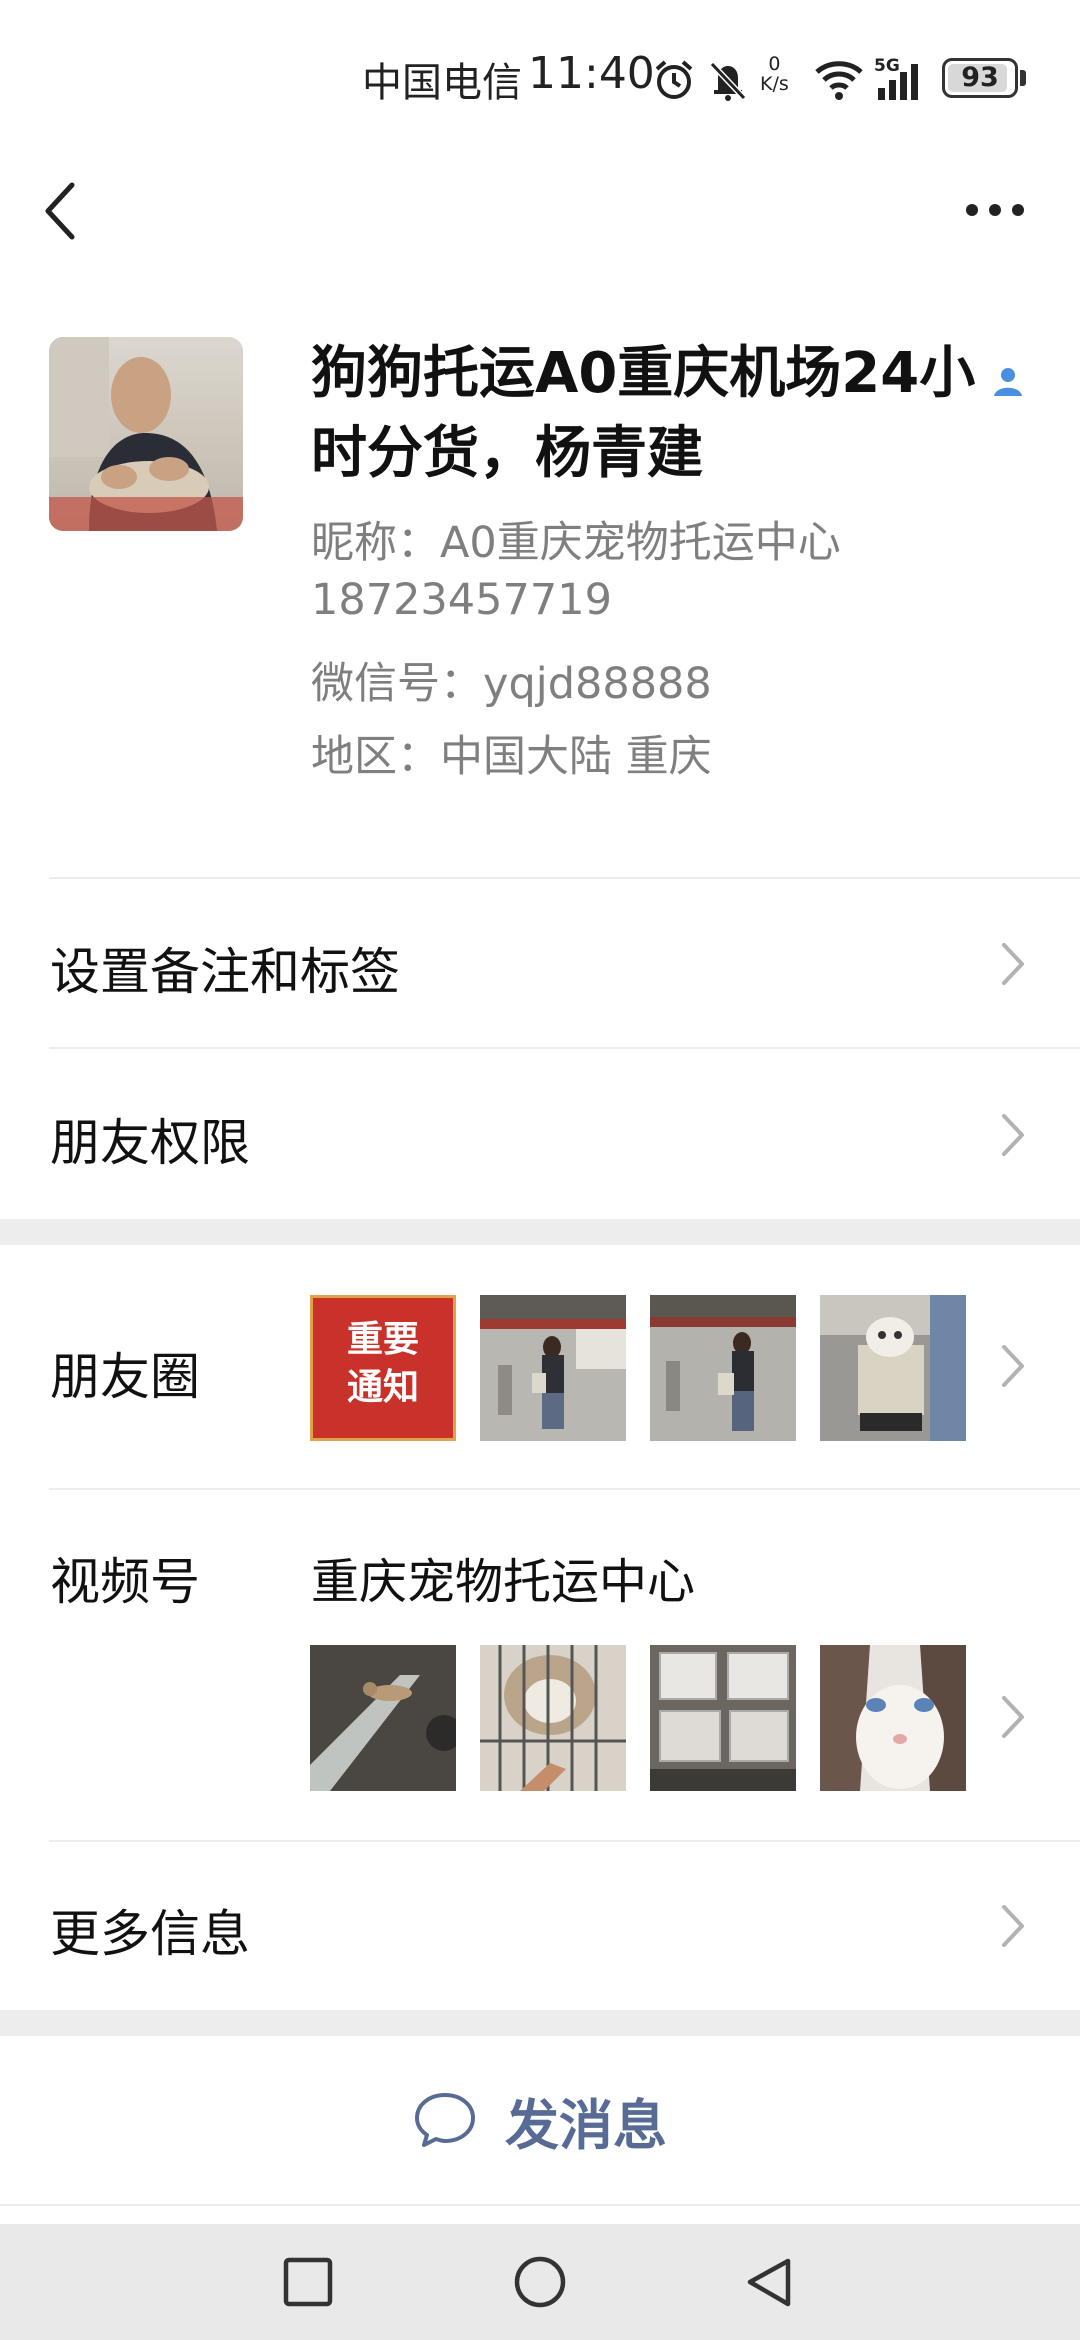  I want to click on send-message-button: 发消息, so click(540, 2120).